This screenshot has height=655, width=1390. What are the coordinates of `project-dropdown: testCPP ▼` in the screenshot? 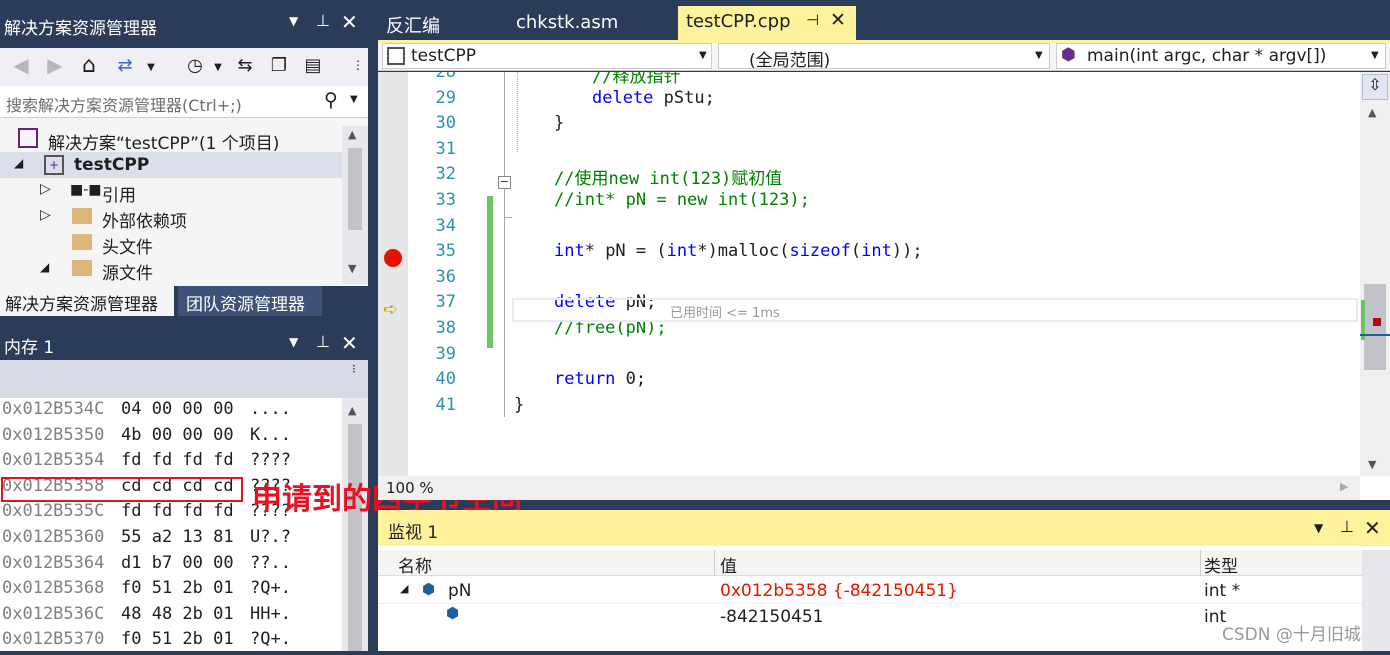 It's located at (547, 56).